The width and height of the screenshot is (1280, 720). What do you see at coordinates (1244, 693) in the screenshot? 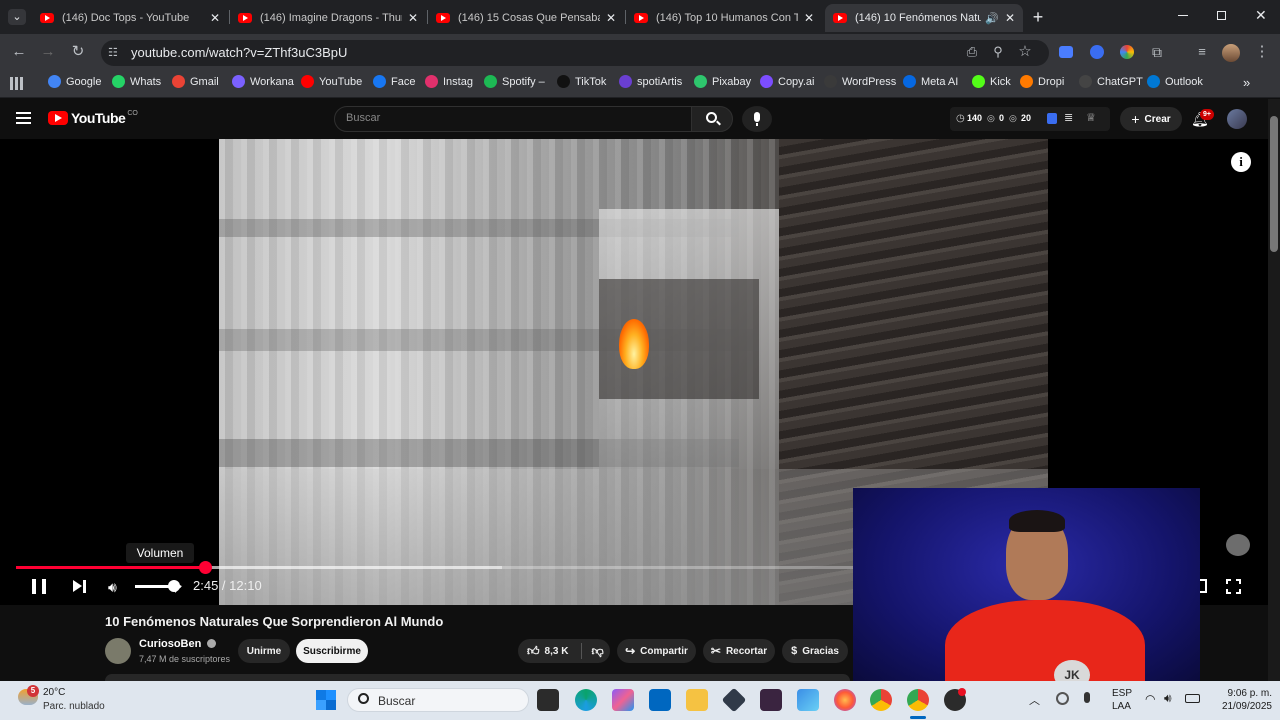
I see `clock-time: 9:06 p. m.` at bounding box center [1244, 693].